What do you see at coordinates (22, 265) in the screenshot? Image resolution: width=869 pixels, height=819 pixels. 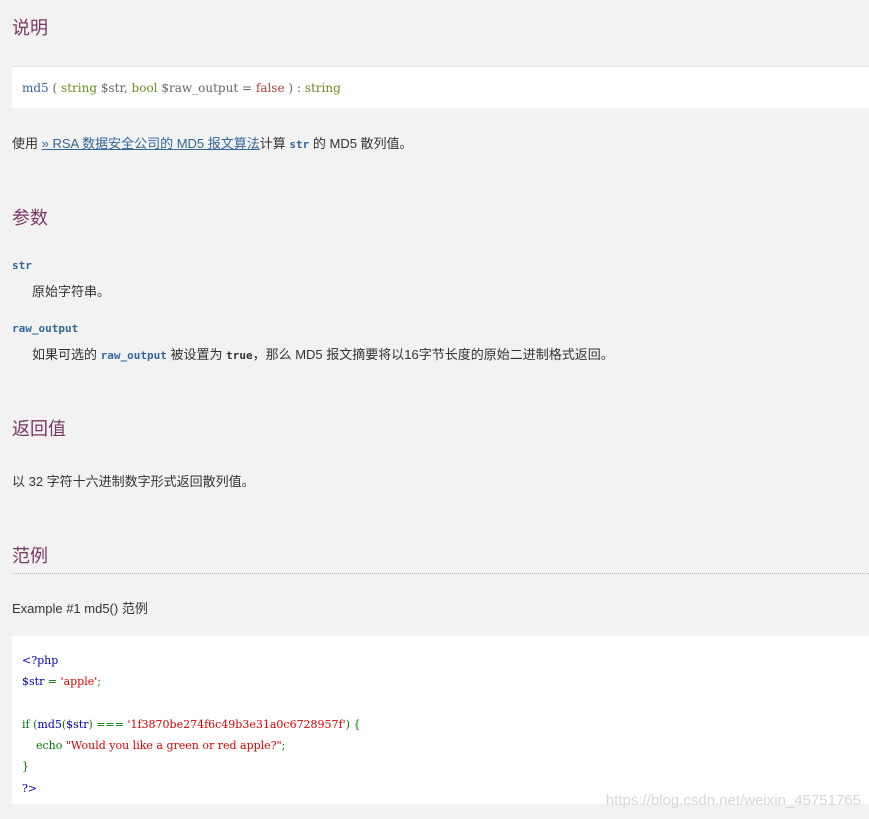 I see `param-term-str: str` at bounding box center [22, 265].